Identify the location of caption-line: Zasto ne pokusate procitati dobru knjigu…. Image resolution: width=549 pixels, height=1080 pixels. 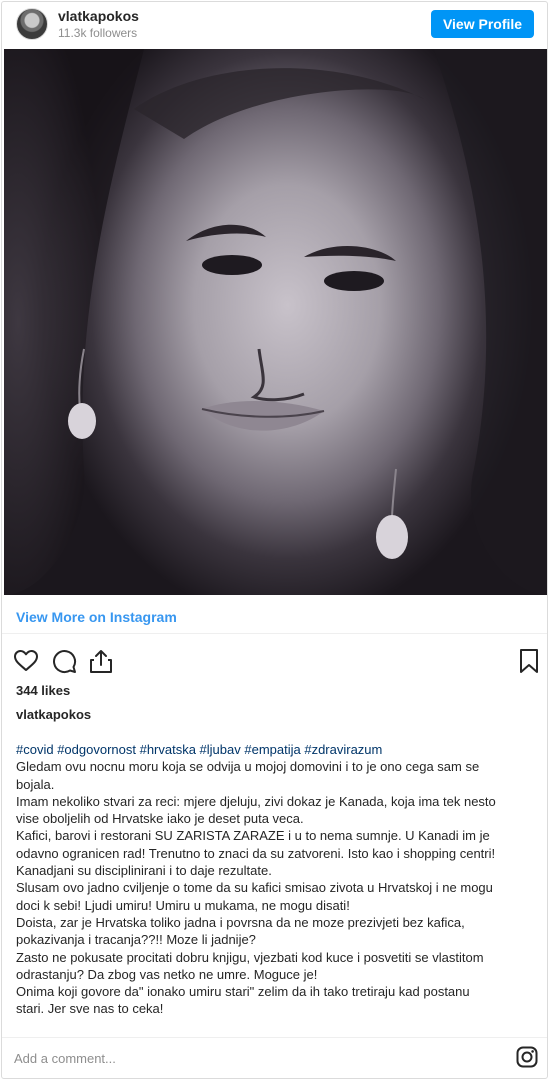
(250, 957).